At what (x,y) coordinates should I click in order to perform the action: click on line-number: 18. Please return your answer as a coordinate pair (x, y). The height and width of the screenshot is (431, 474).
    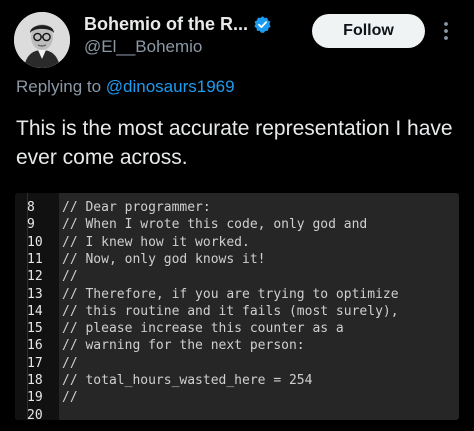
    Looking at the image, I should click on (35, 380).